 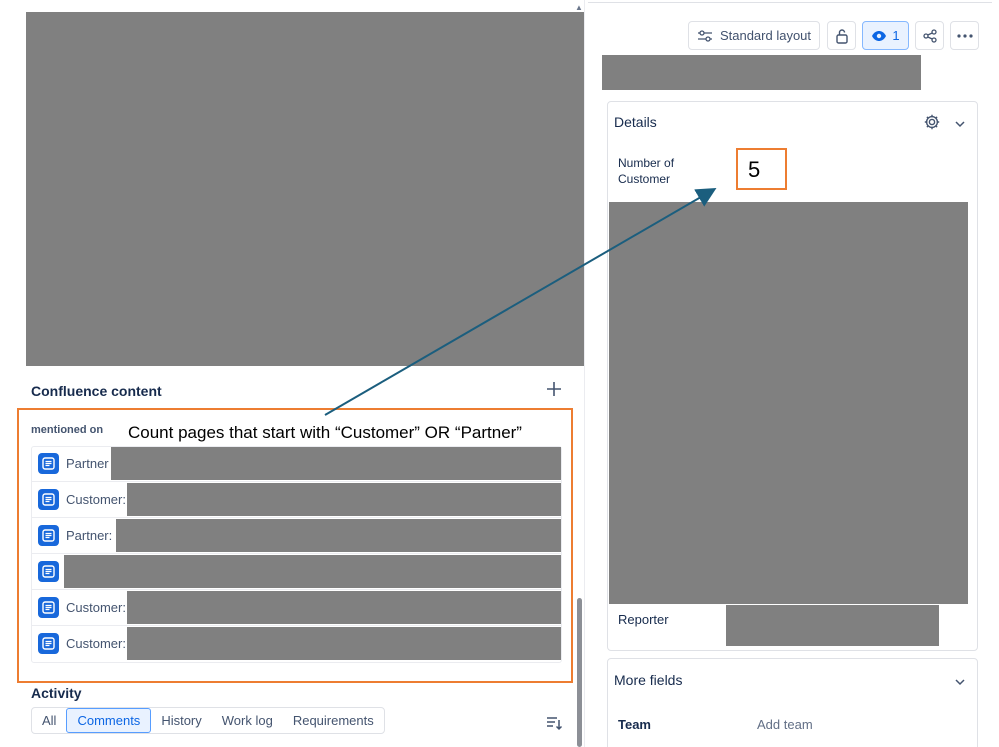 What do you see at coordinates (643, 619) in the screenshot?
I see `reporter-label: Reporter` at bounding box center [643, 619].